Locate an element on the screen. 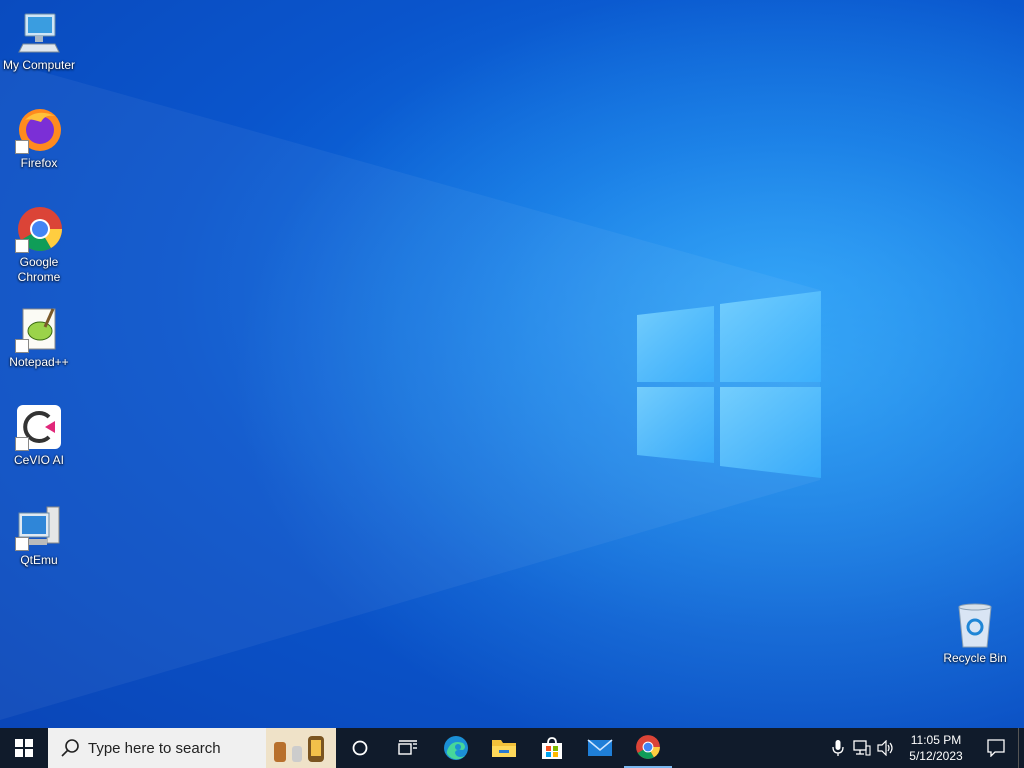 This screenshot has width=1024, height=768. edge-button is located at coordinates (456, 748).